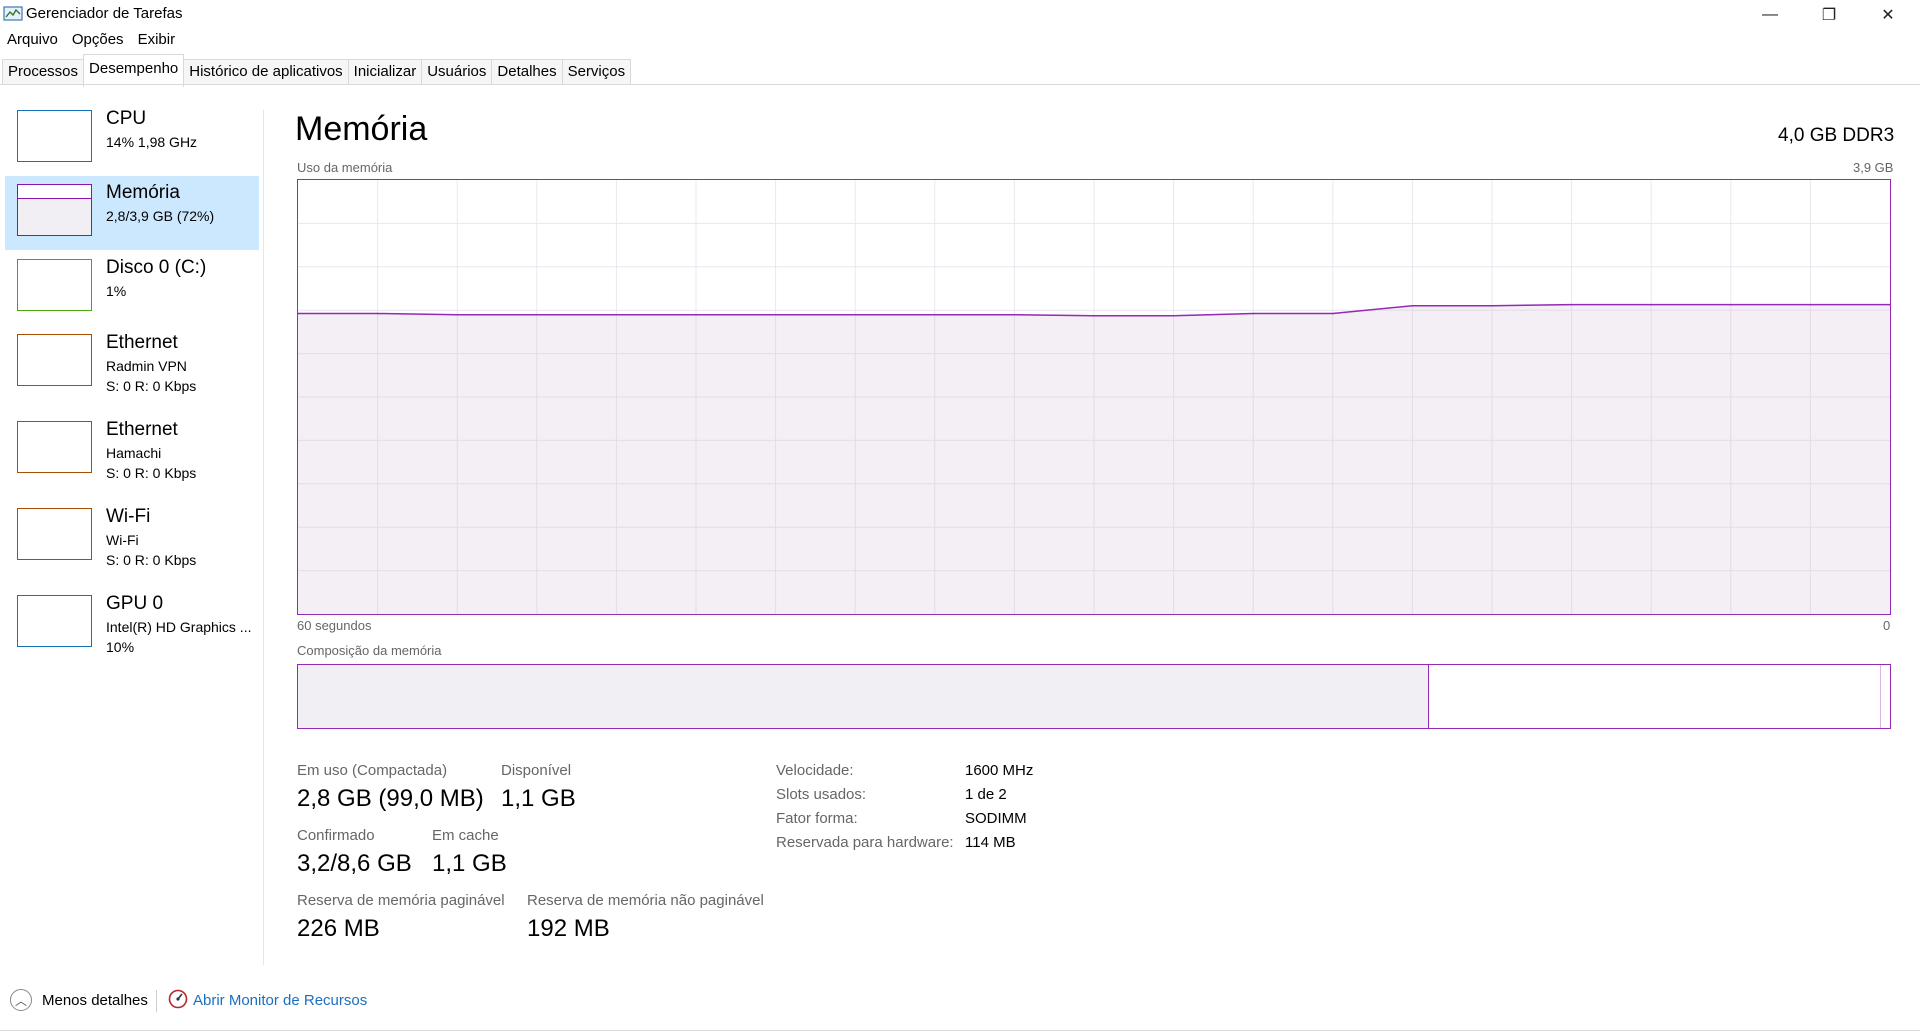  What do you see at coordinates (160, 216) in the screenshot?
I see `sidebar-item-detail: 2,8/3,9 GB (72%)` at bounding box center [160, 216].